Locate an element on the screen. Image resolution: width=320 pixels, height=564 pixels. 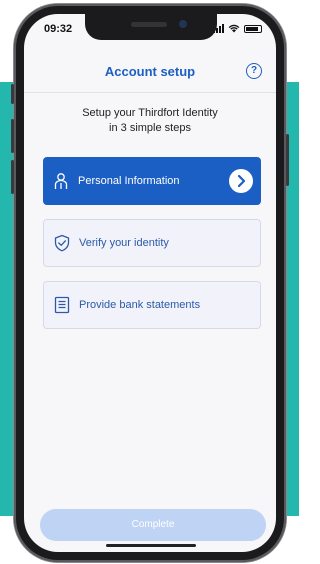
intro-line-1: Setup your Thirdfort Identity is located at coordinates (150, 113).